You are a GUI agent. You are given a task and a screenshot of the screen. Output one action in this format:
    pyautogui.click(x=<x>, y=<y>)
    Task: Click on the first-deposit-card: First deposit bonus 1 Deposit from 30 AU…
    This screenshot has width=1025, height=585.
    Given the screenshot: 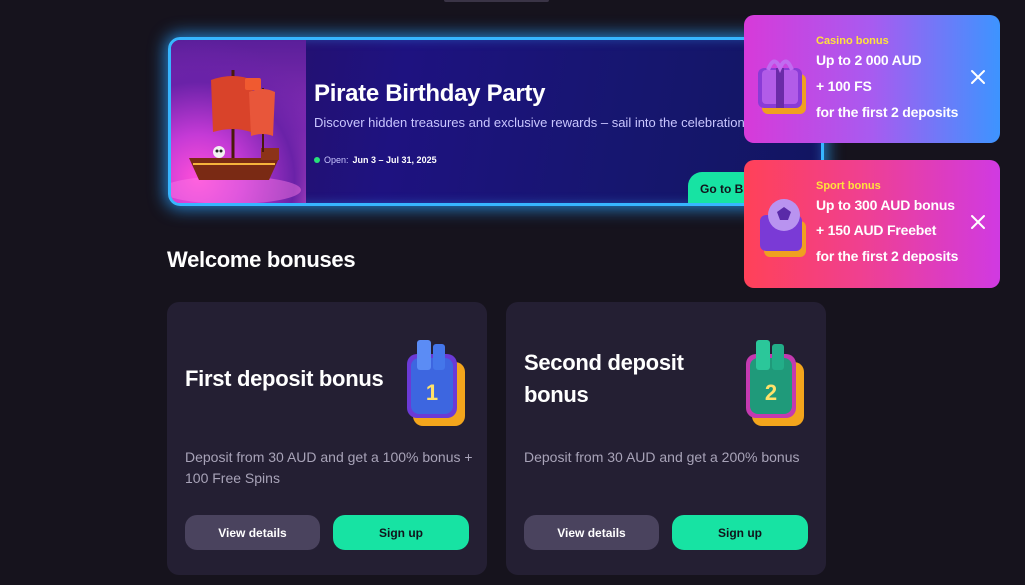 What is the action you would take?
    pyautogui.click(x=327, y=438)
    